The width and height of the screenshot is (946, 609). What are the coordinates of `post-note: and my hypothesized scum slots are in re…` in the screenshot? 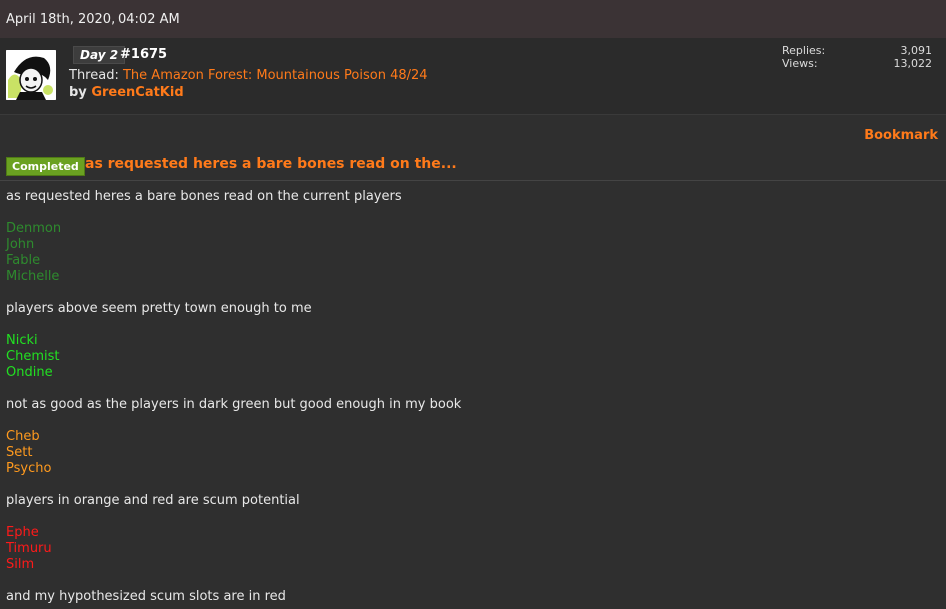 It's located at (146, 596).